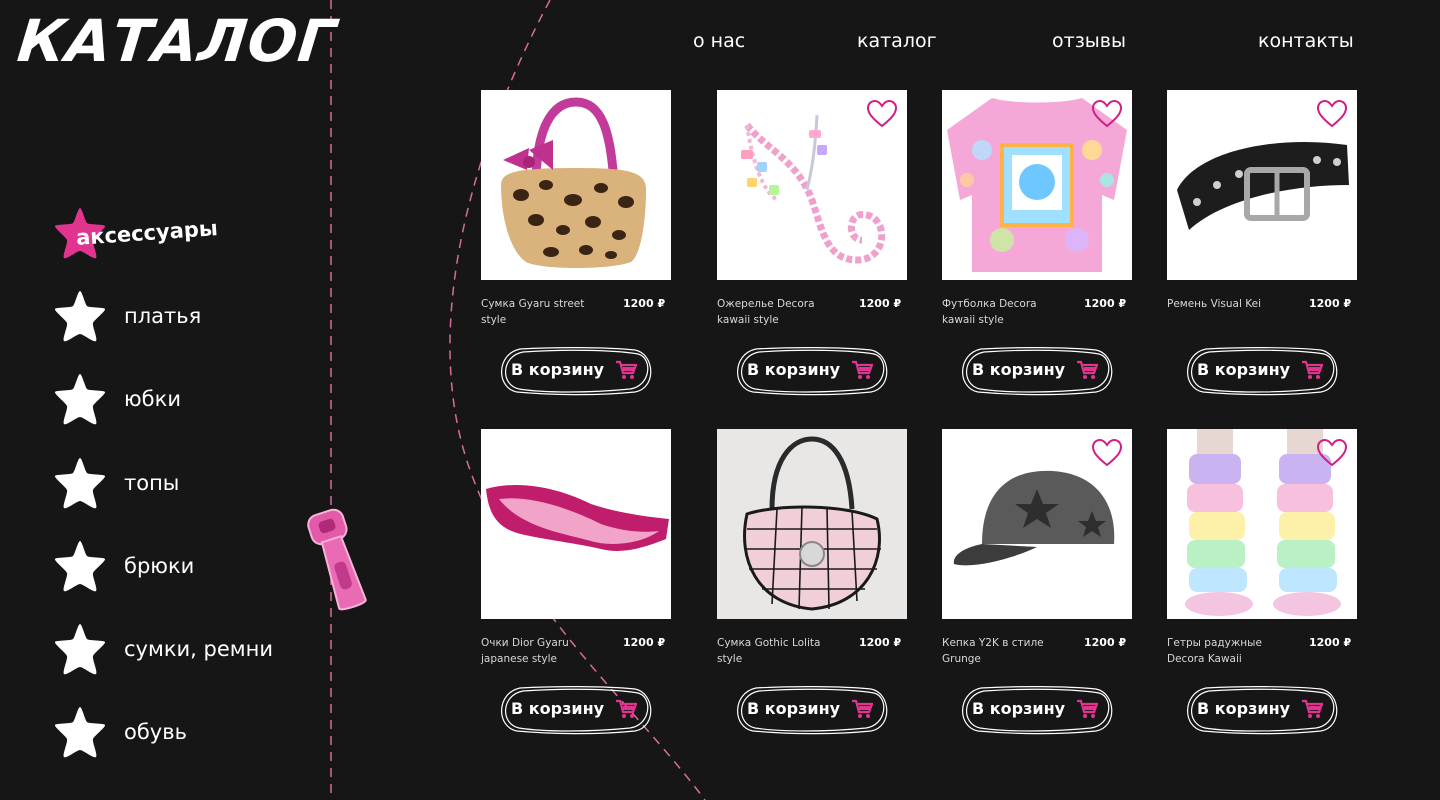  What do you see at coordinates (159, 566) in the screenshot?
I see `category-label: брюки` at bounding box center [159, 566].